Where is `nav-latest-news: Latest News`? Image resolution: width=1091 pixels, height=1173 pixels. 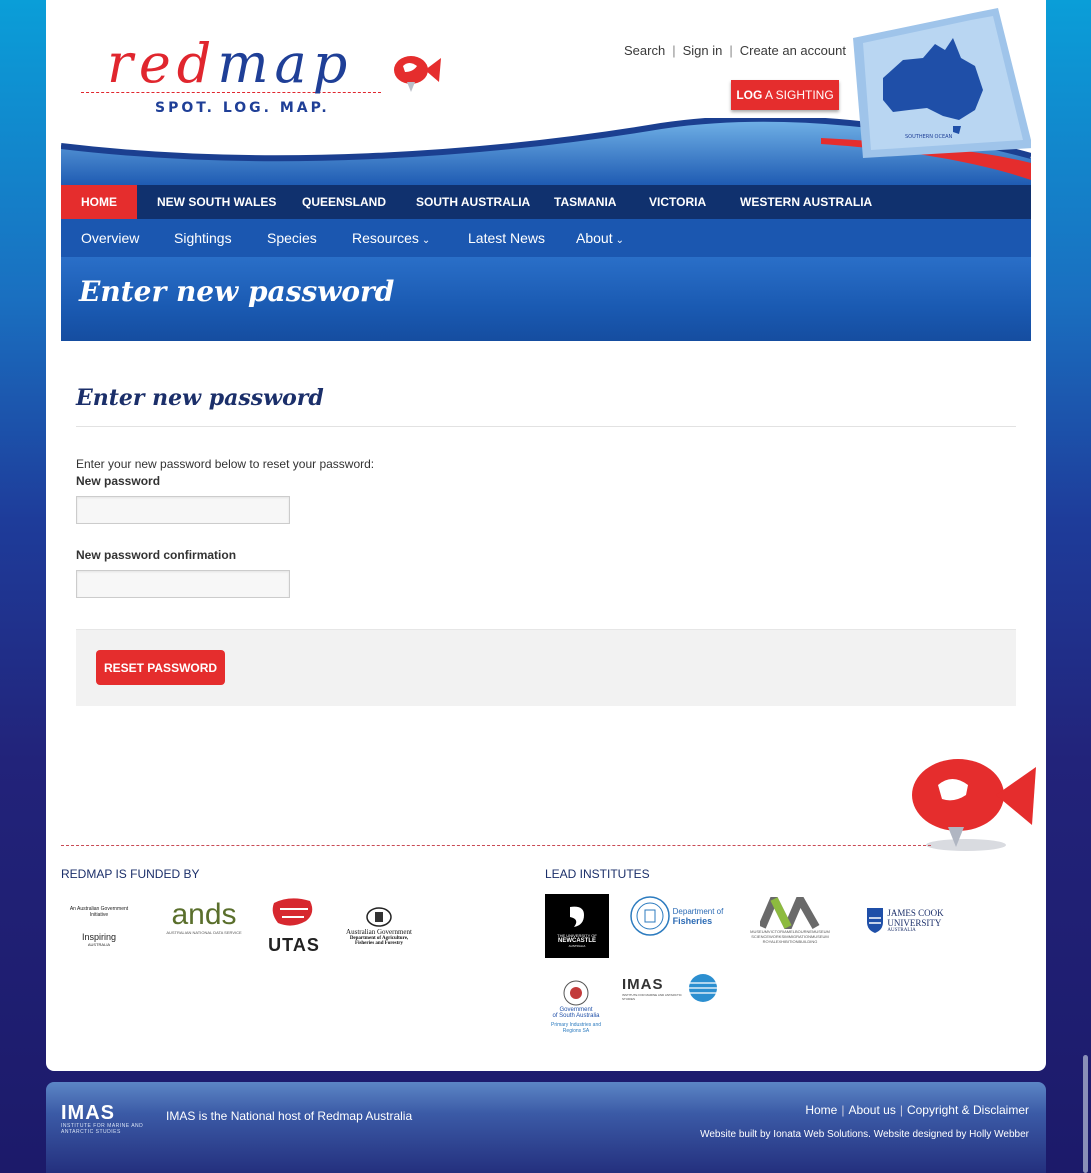
nav-latest-news: Latest News is located at coordinates (506, 238).